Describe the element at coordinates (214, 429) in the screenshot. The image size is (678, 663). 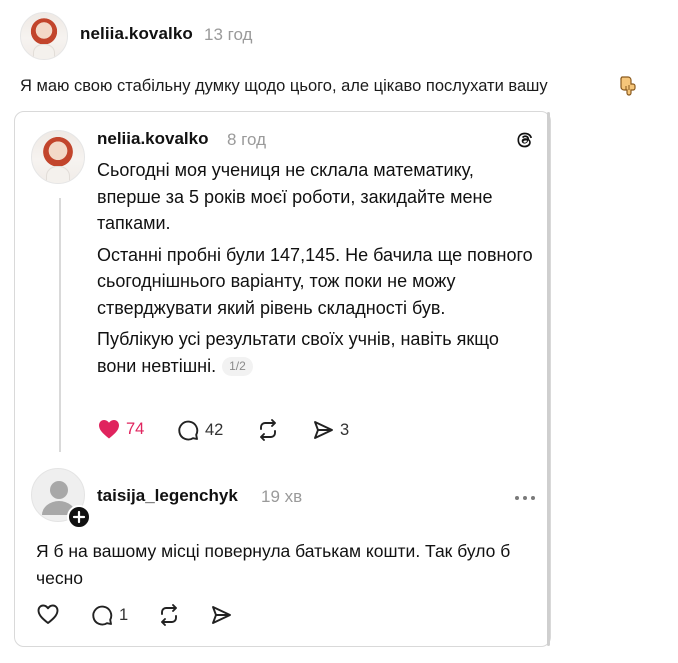
I see `comment-count: 42` at that location.